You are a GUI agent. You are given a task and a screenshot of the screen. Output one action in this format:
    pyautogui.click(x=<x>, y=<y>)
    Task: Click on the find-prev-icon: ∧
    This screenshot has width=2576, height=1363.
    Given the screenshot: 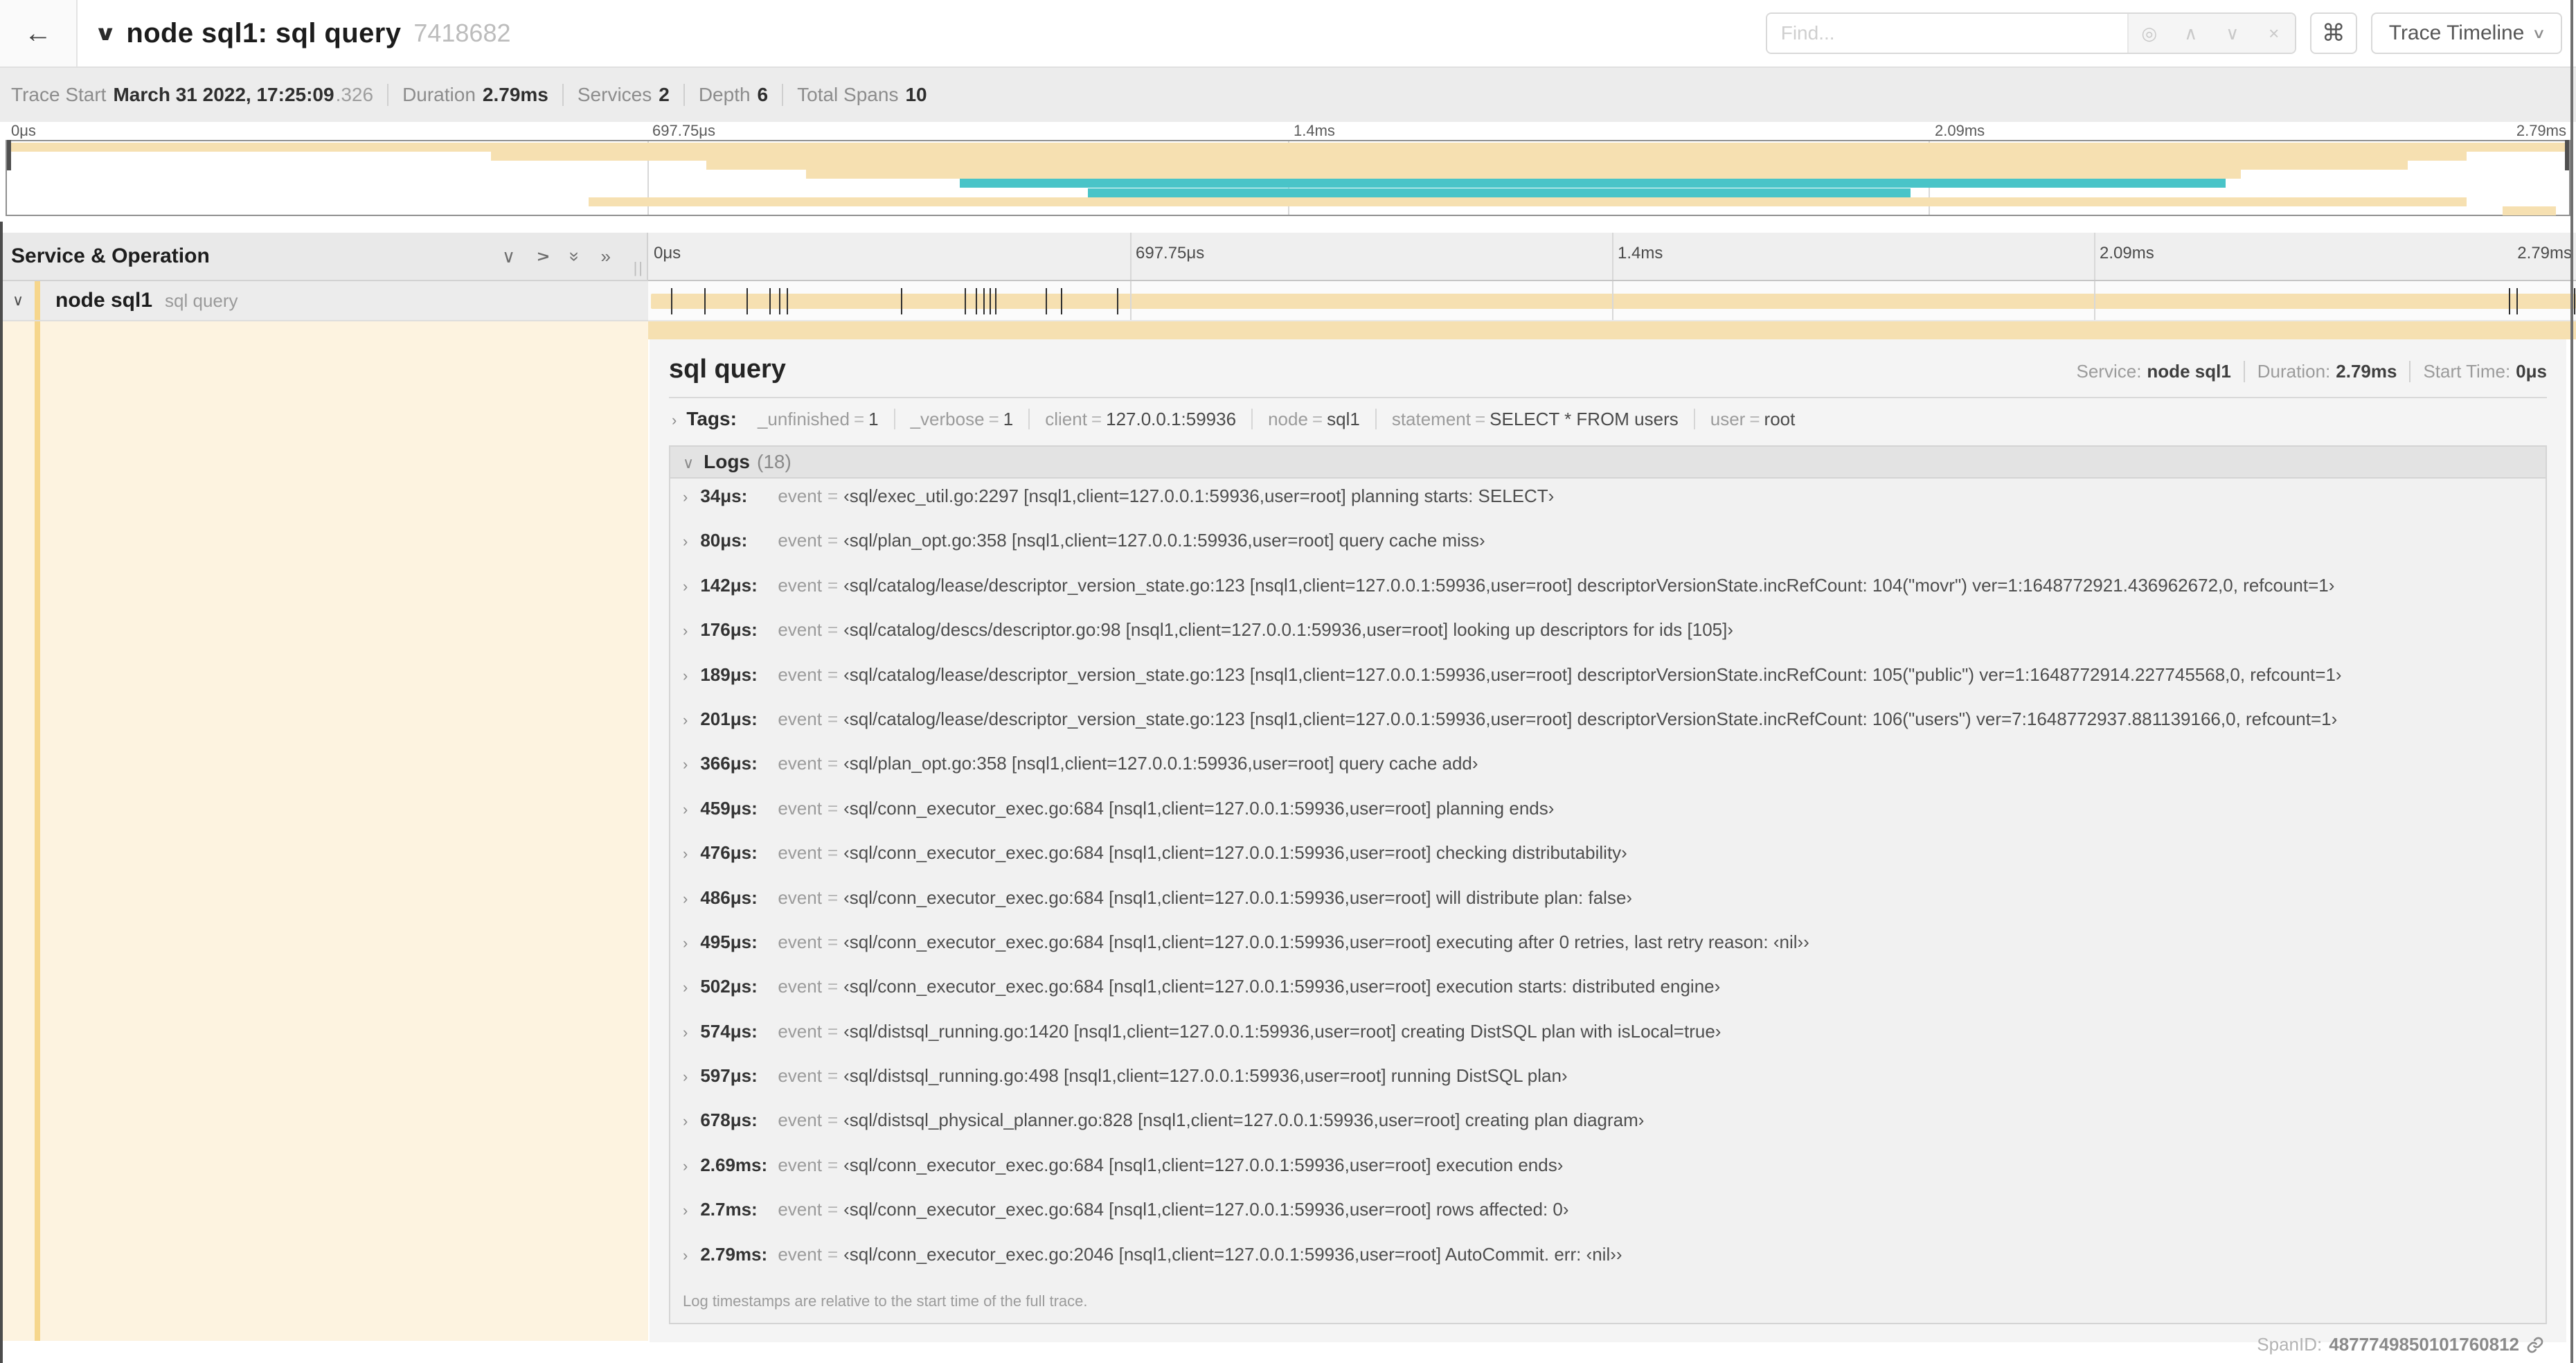 What is the action you would take?
    pyautogui.click(x=2191, y=33)
    